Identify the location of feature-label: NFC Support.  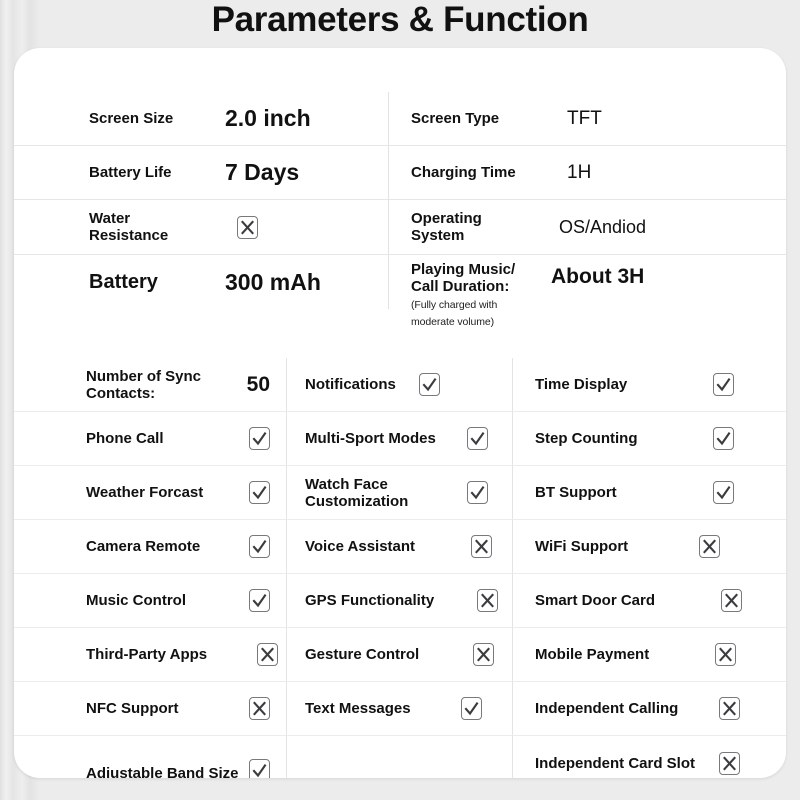
(132, 708).